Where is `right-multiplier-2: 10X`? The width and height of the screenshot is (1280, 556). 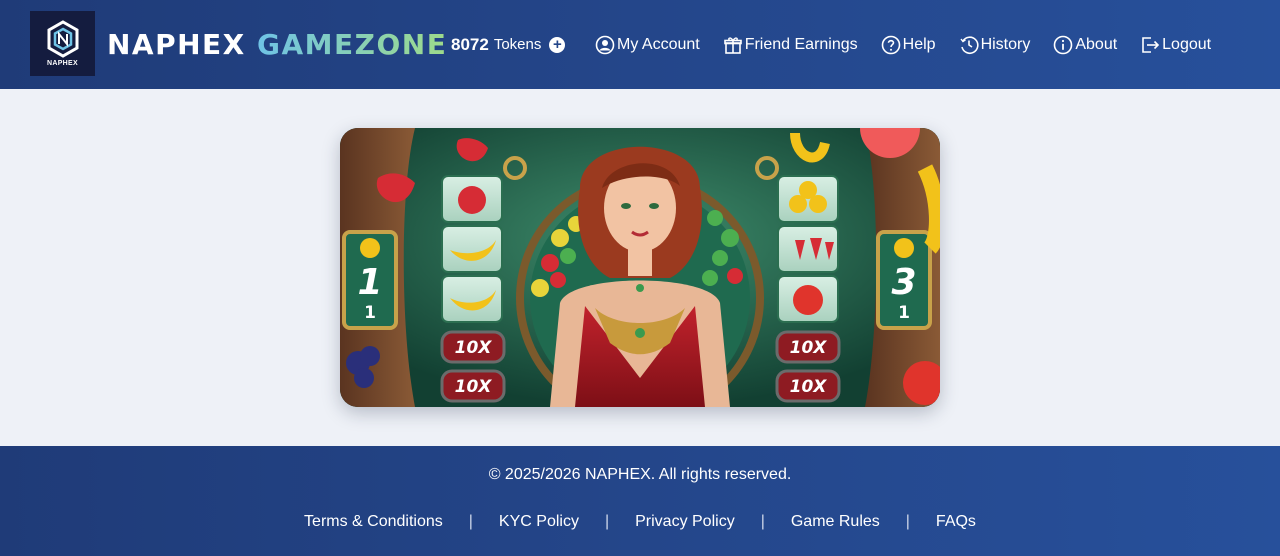
right-multiplier-2: 10X is located at coordinates (809, 387).